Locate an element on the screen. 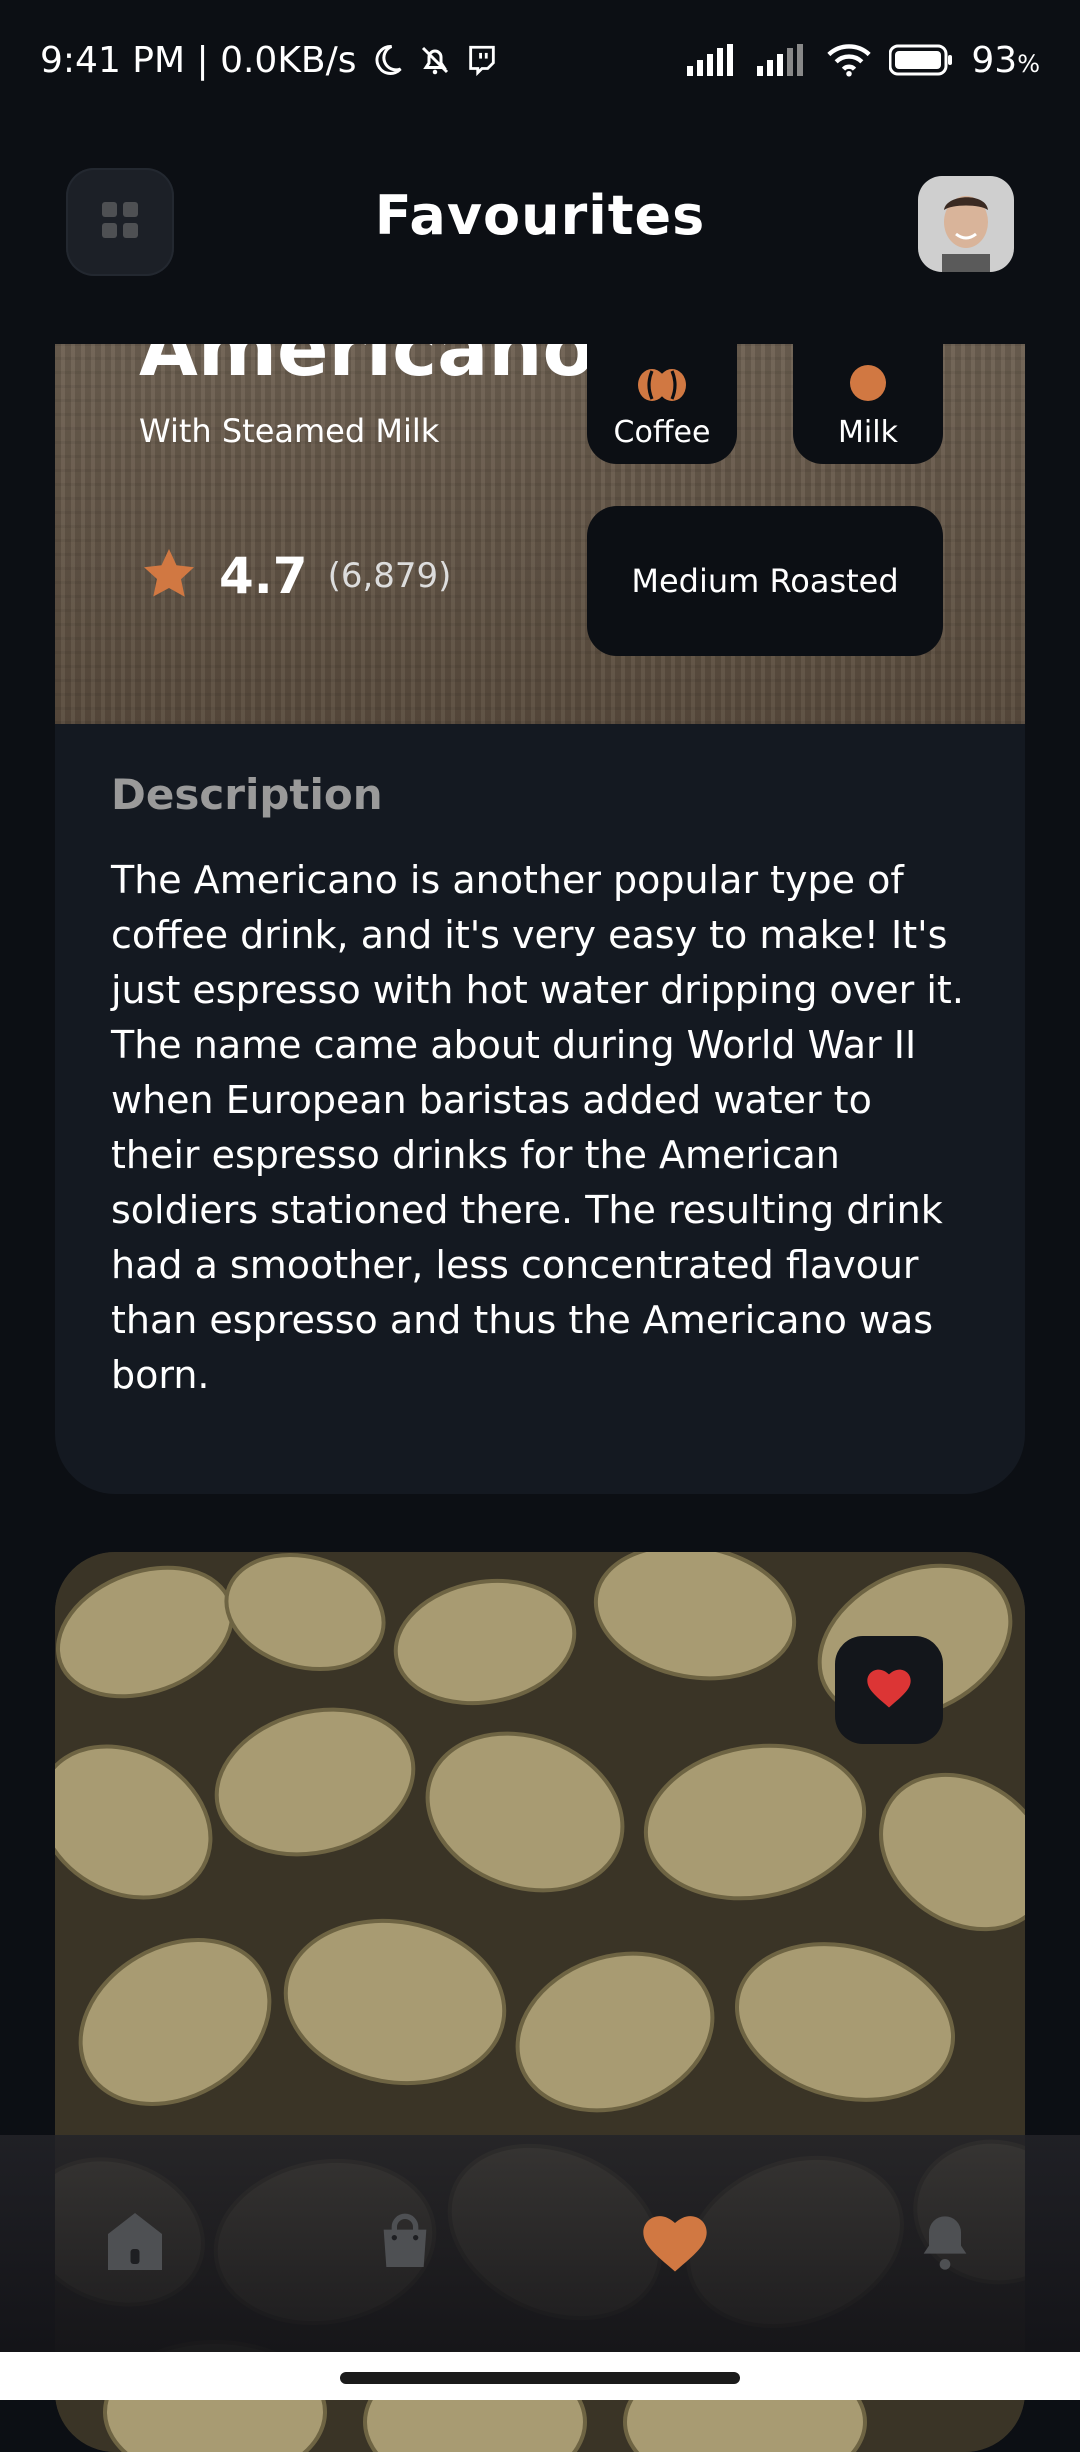  milk-drop-icon is located at coordinates (868, 386).